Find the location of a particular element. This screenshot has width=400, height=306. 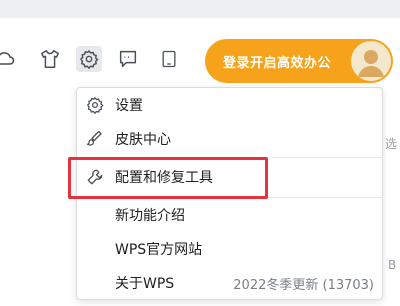

right-hint-b: B is located at coordinates (392, 265).